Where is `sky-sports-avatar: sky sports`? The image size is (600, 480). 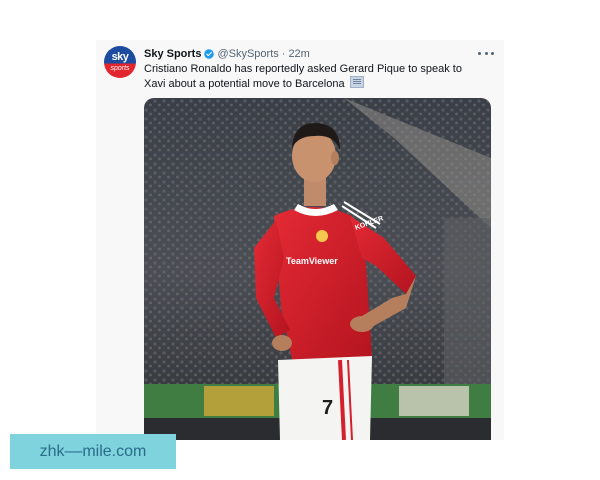 sky-sports-avatar: sky sports is located at coordinates (120, 62).